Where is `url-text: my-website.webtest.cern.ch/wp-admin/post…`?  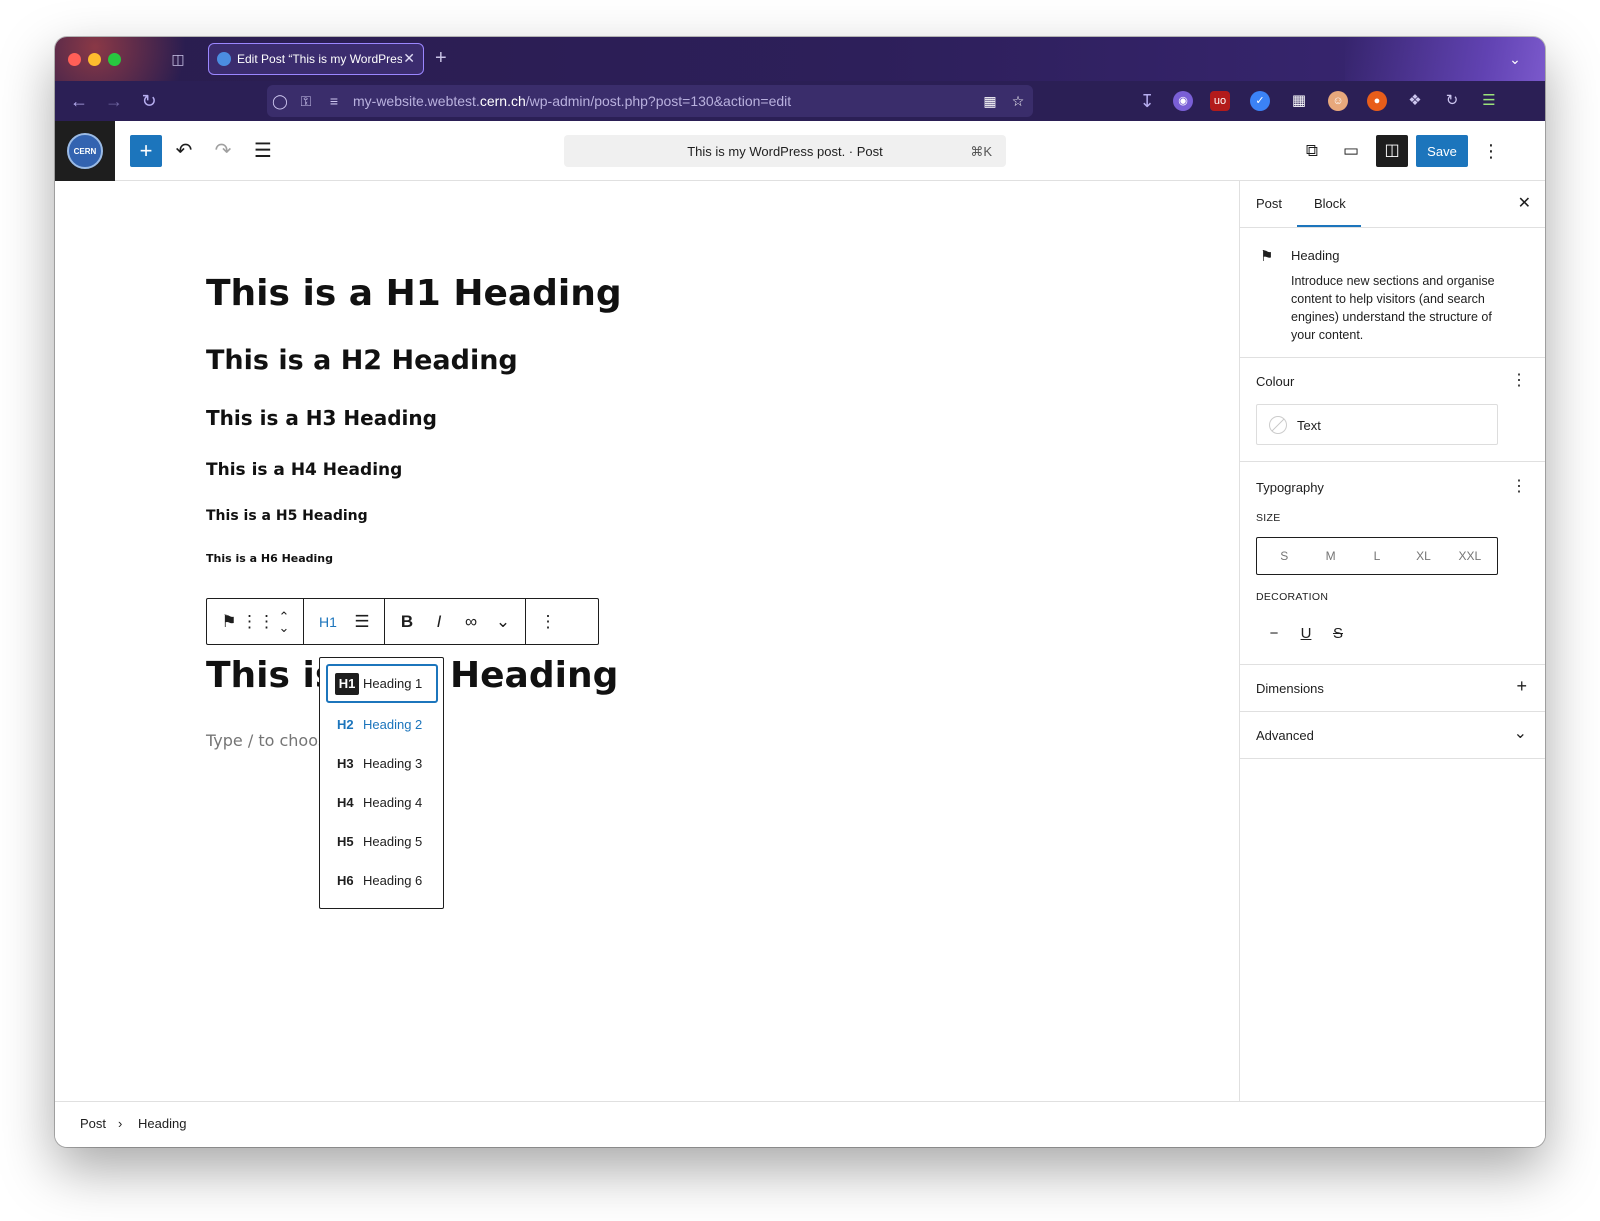 url-text: my-website.webtest.cern.ch/wp-admin/post… is located at coordinates (572, 101).